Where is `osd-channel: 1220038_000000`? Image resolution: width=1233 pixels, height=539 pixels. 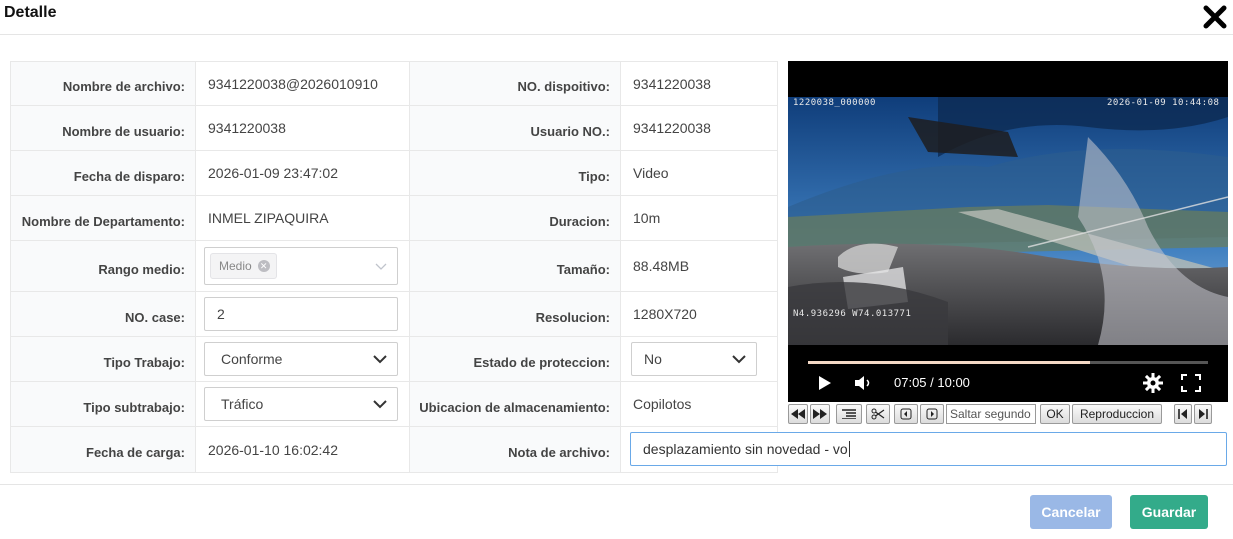 osd-channel: 1220038_000000 is located at coordinates (834, 103).